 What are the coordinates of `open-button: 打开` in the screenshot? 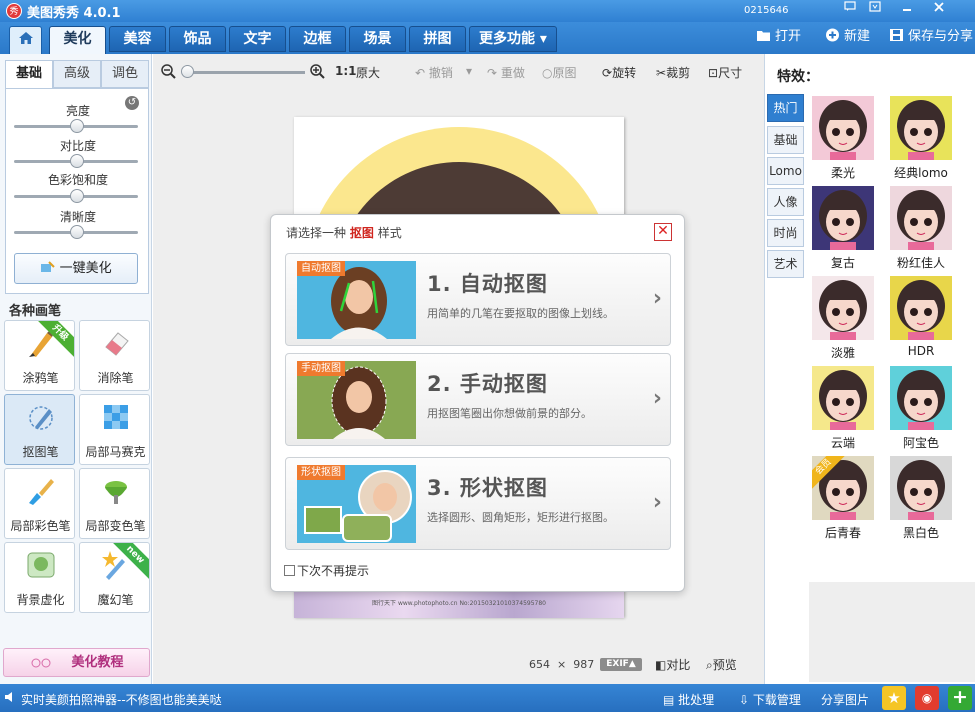 It's located at (778, 37).